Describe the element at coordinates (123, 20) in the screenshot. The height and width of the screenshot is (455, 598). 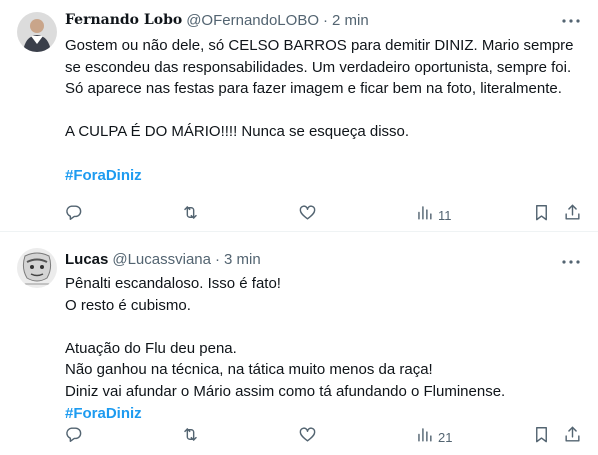
I see `author-name: Fernando Lobo` at that location.